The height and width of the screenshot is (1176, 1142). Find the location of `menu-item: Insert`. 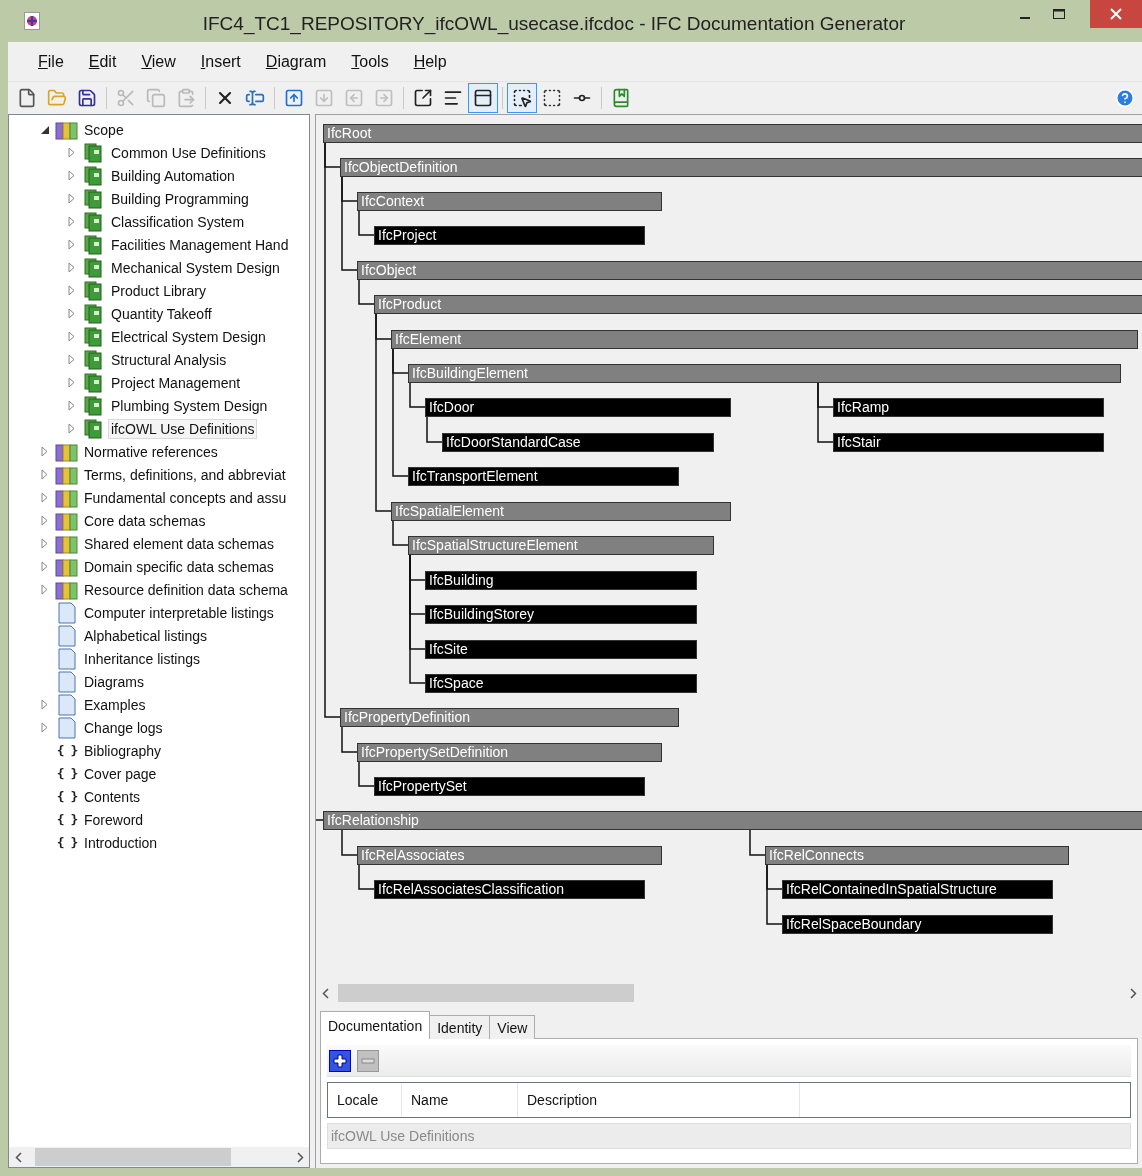

menu-item: Insert is located at coordinates (223, 61).